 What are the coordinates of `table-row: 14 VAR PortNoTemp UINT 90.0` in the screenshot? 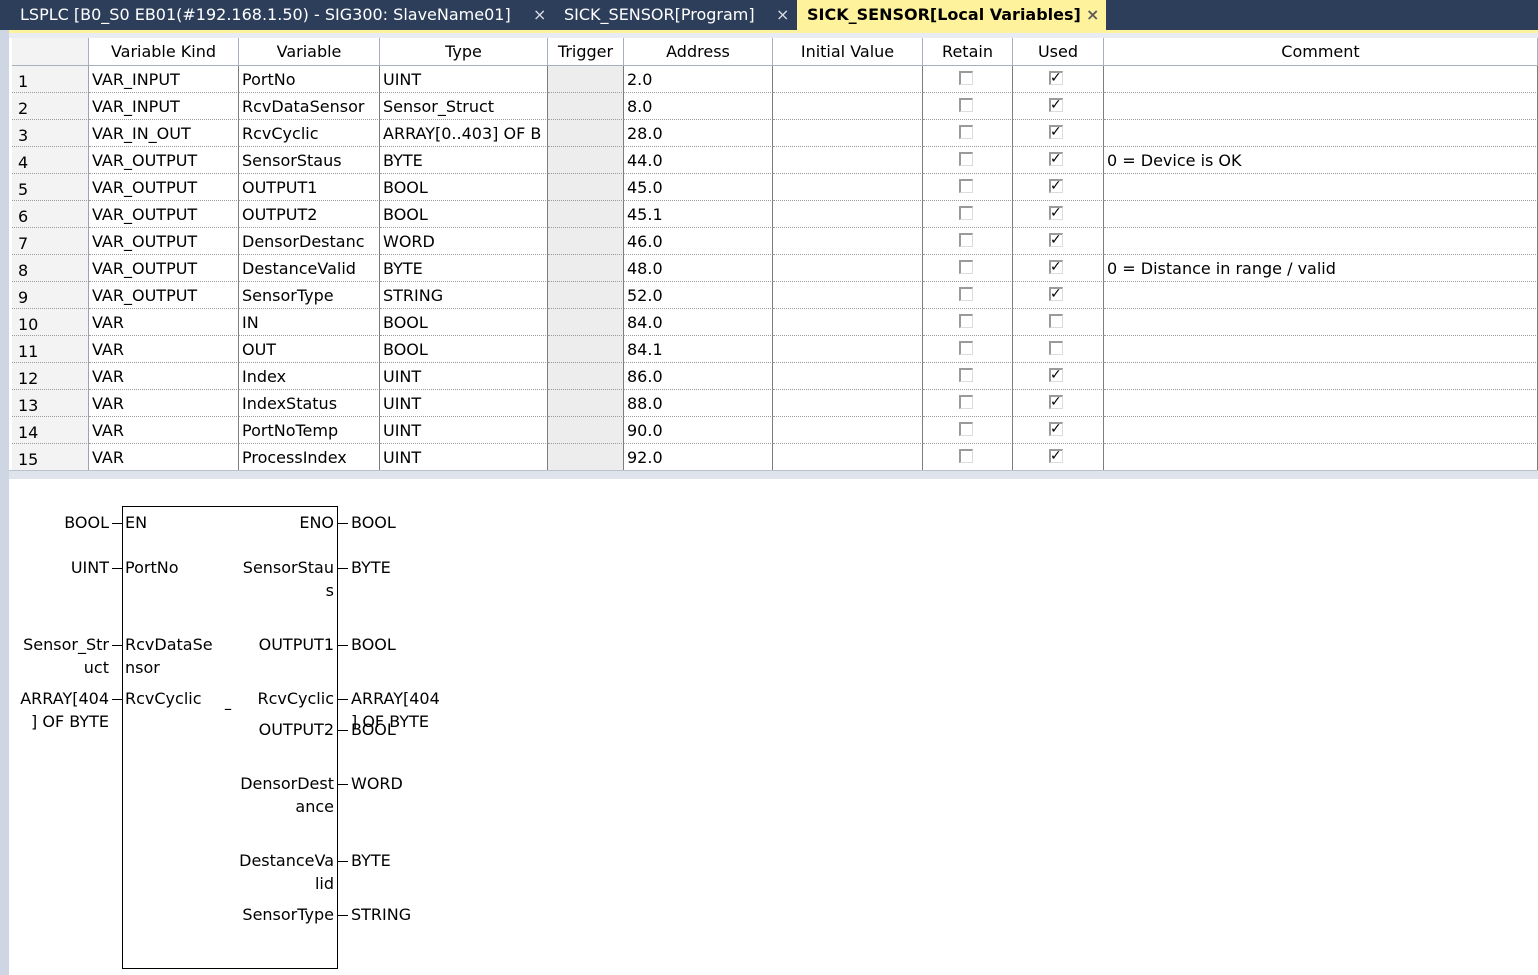 It's located at (775, 430).